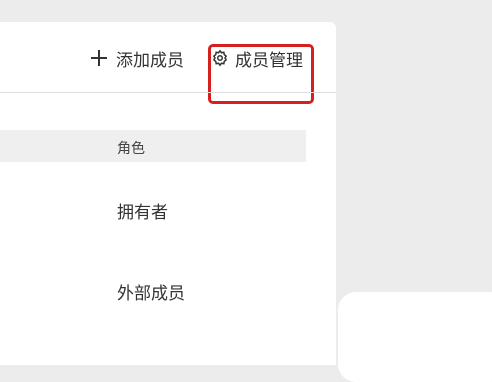  What do you see at coordinates (269, 60) in the screenshot?
I see `manage-members-label: 成员管理` at bounding box center [269, 60].